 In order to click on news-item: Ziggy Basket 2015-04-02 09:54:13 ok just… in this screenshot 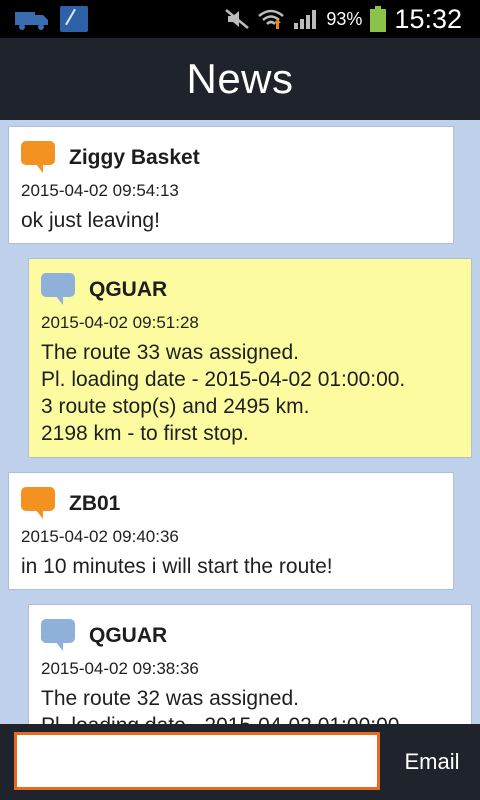, I will do `click(231, 185)`.